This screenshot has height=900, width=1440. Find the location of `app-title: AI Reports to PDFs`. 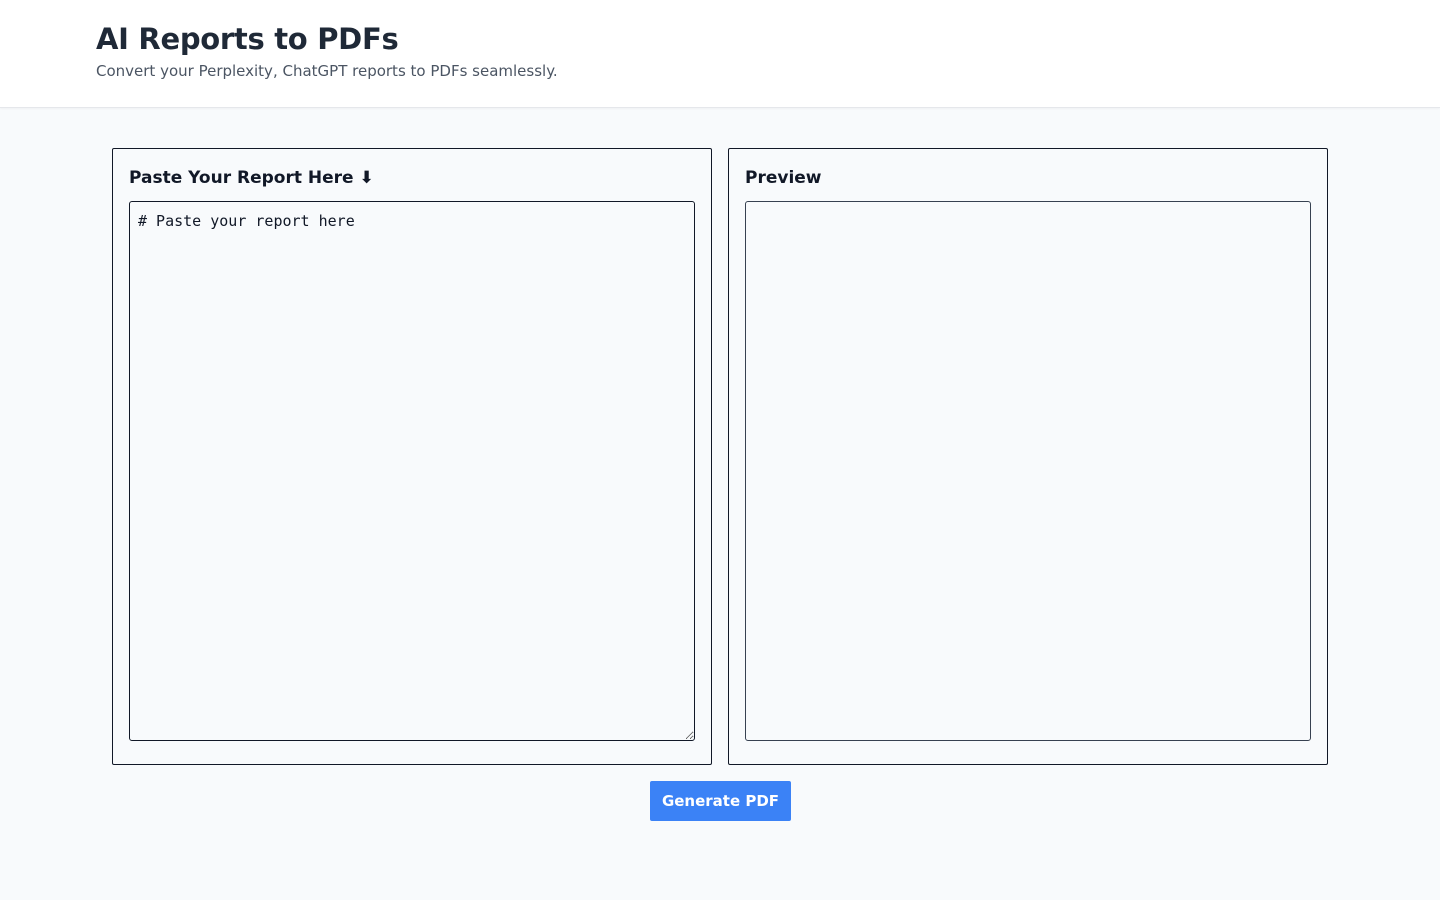

app-title: AI Reports to PDFs is located at coordinates (247, 39).